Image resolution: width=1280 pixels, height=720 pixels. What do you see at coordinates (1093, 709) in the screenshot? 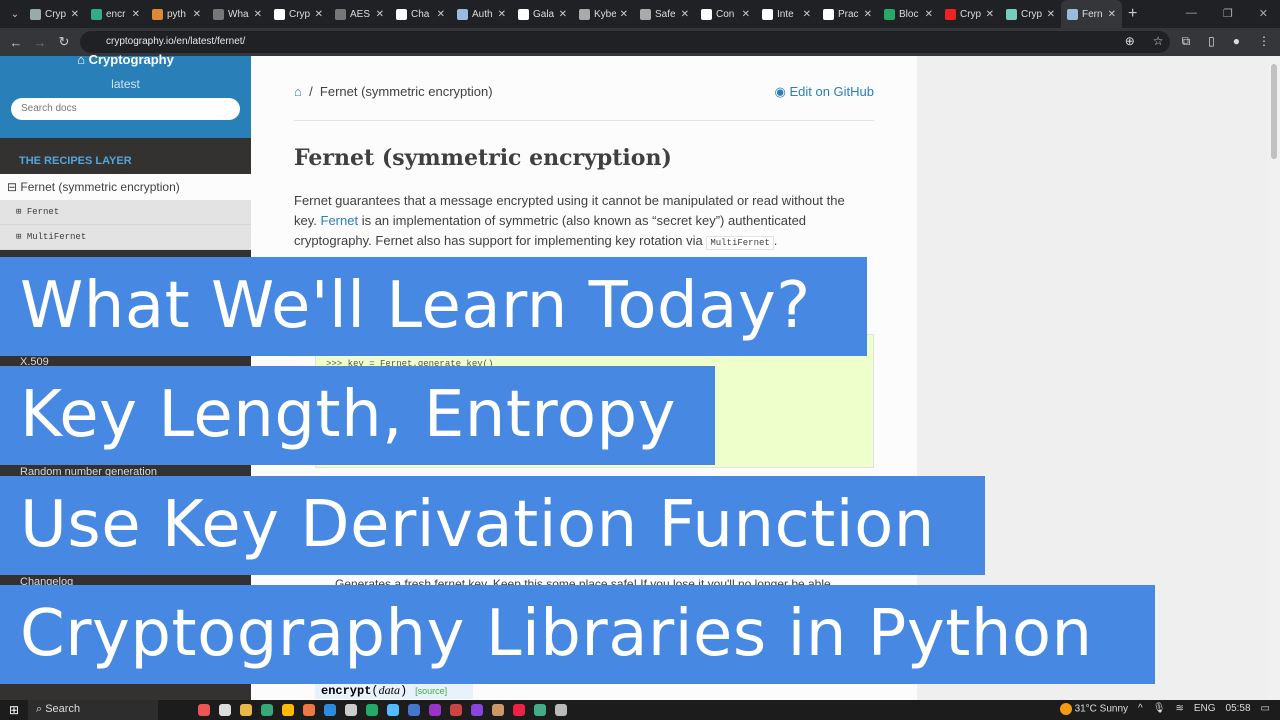
I see `weather-widget: 31°C Sunny` at bounding box center [1093, 709].